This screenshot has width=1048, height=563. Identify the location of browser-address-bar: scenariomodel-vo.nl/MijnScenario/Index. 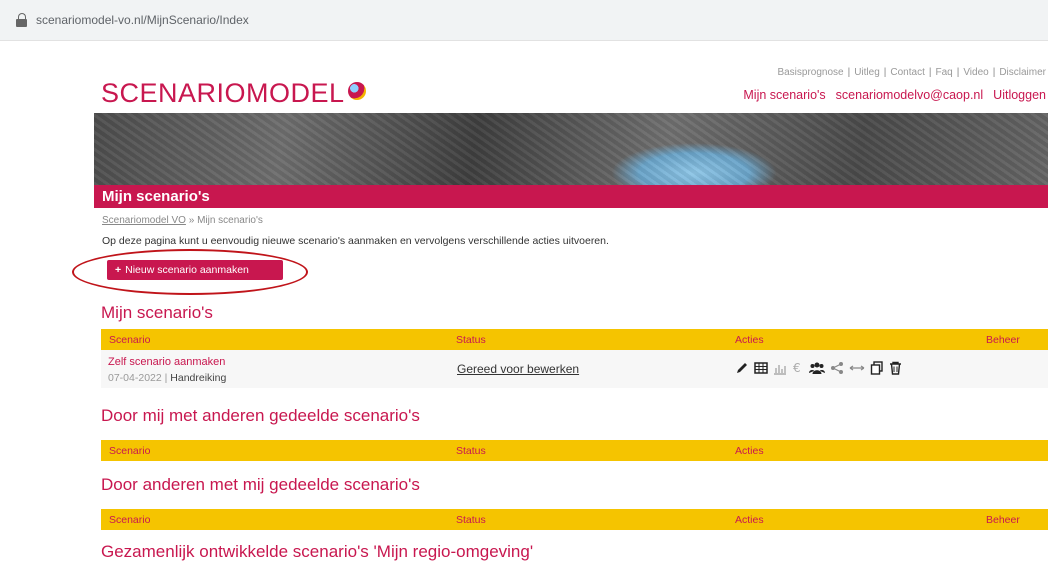
(524, 20).